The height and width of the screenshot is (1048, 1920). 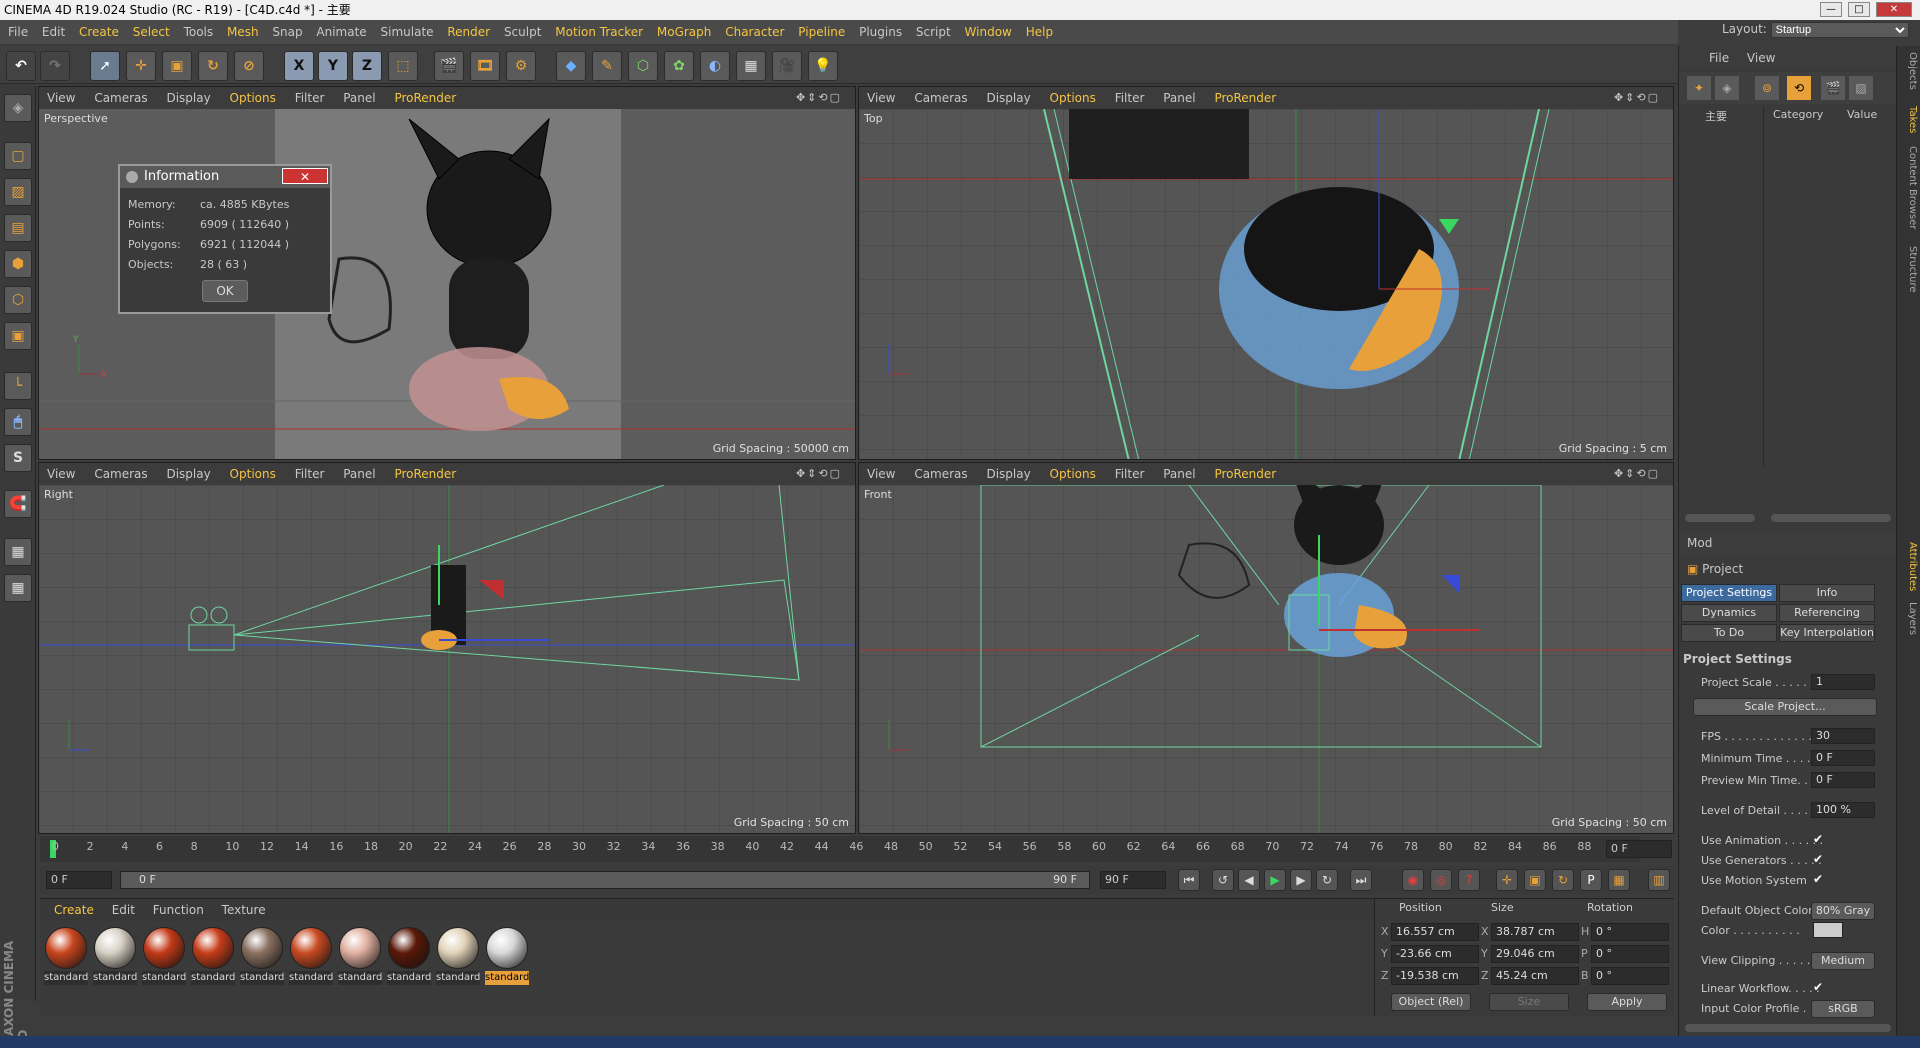 I want to click on tag-icon: ◈, so click(x=1727, y=88).